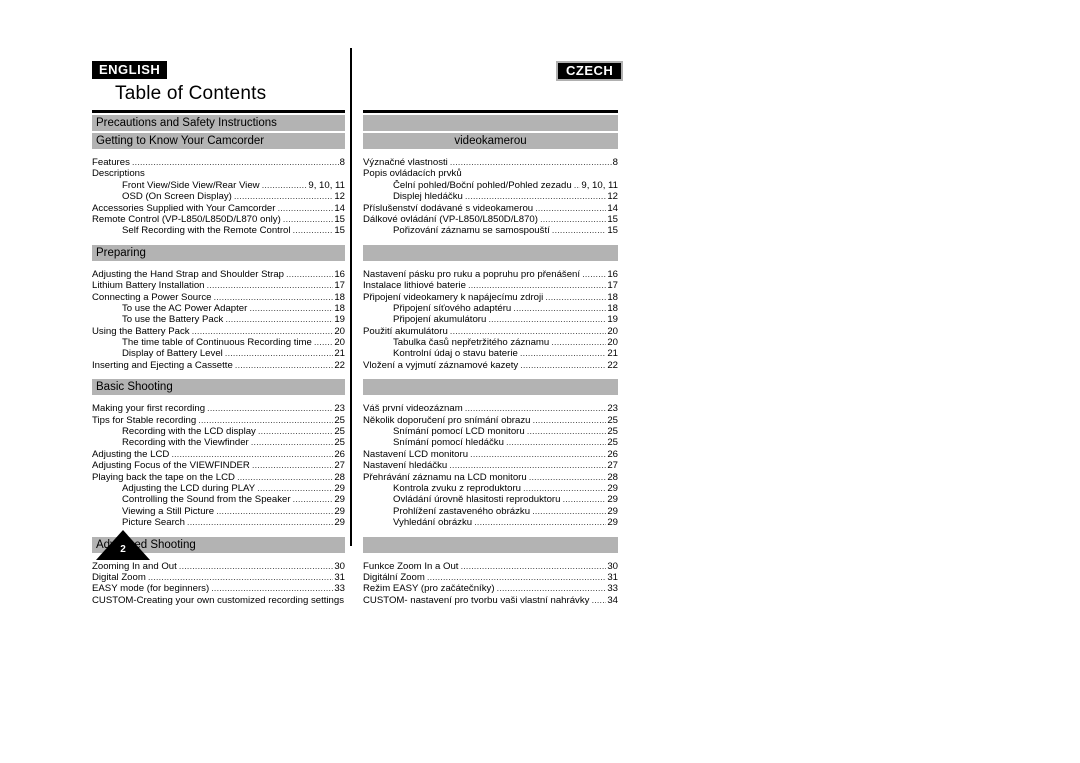 Image resolution: width=1080 pixels, height=763 pixels. I want to click on toc-entry: Nastavení LCD monitoru 26, so click(490, 454).